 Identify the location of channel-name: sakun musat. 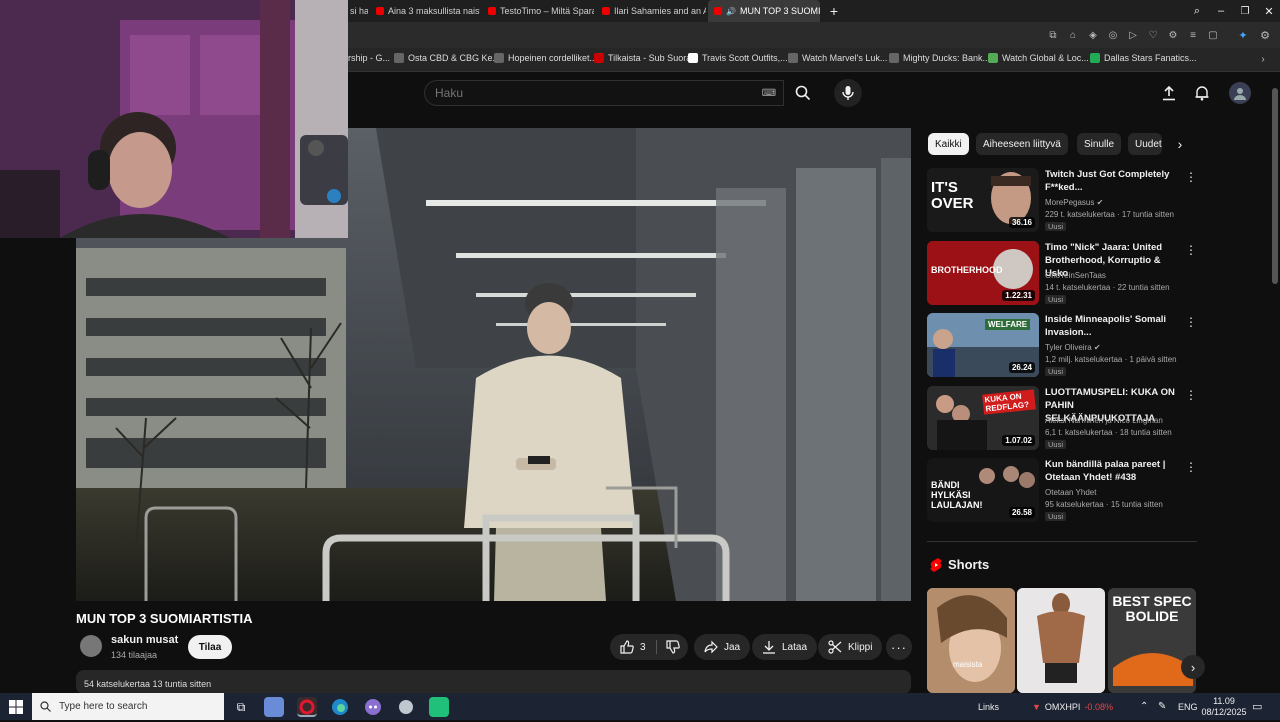
(144, 640).